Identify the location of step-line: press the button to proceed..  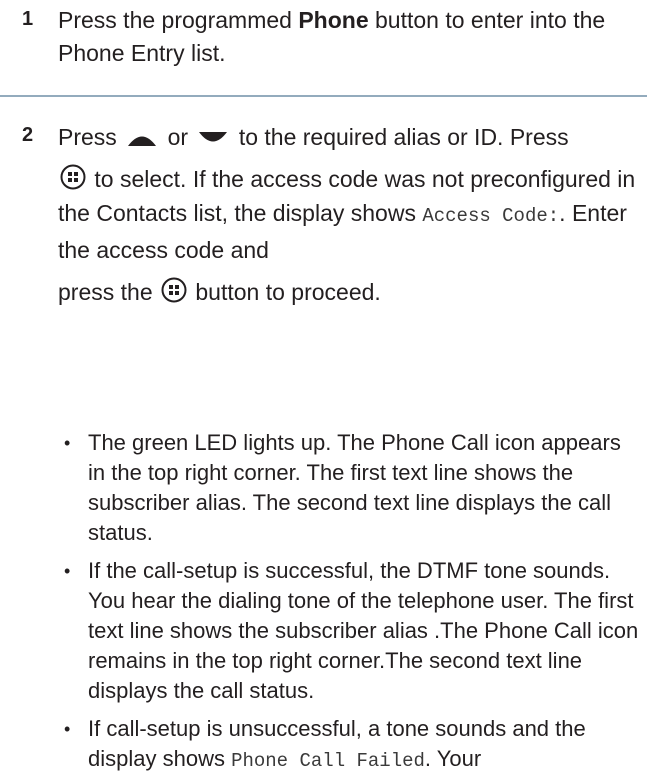
(348, 292).